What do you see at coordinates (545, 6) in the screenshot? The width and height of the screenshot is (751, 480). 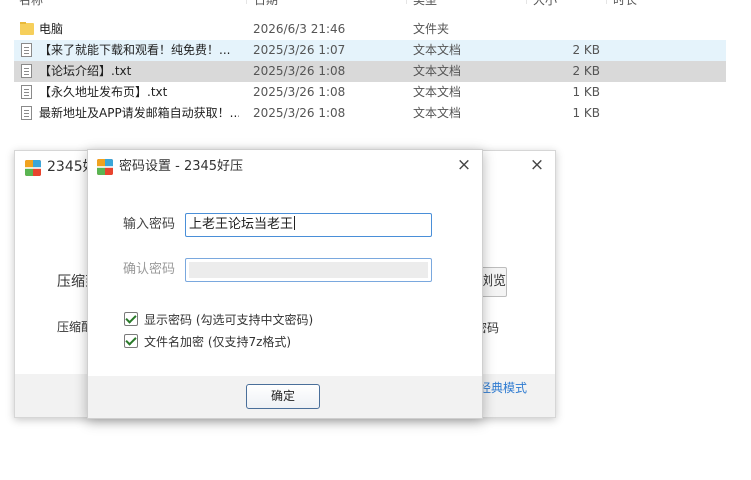 I see `column-size-header: 大小` at bounding box center [545, 6].